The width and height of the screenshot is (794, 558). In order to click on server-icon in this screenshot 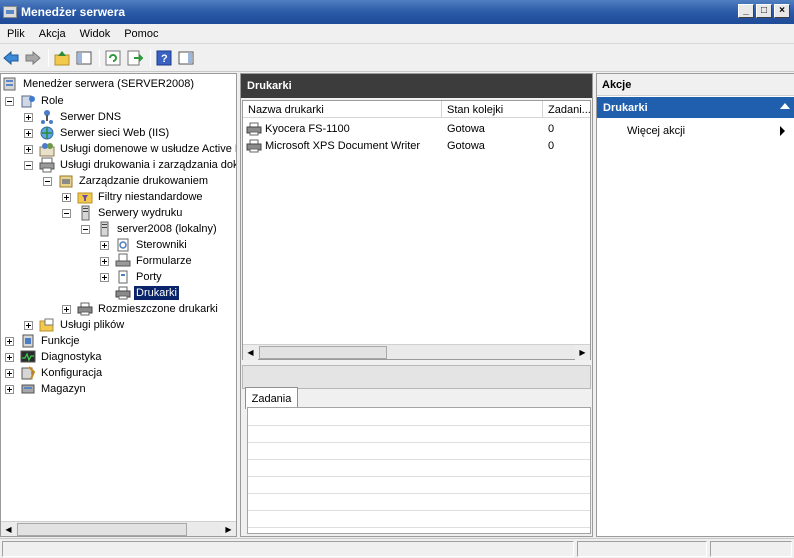, I will do `click(104, 229)`.